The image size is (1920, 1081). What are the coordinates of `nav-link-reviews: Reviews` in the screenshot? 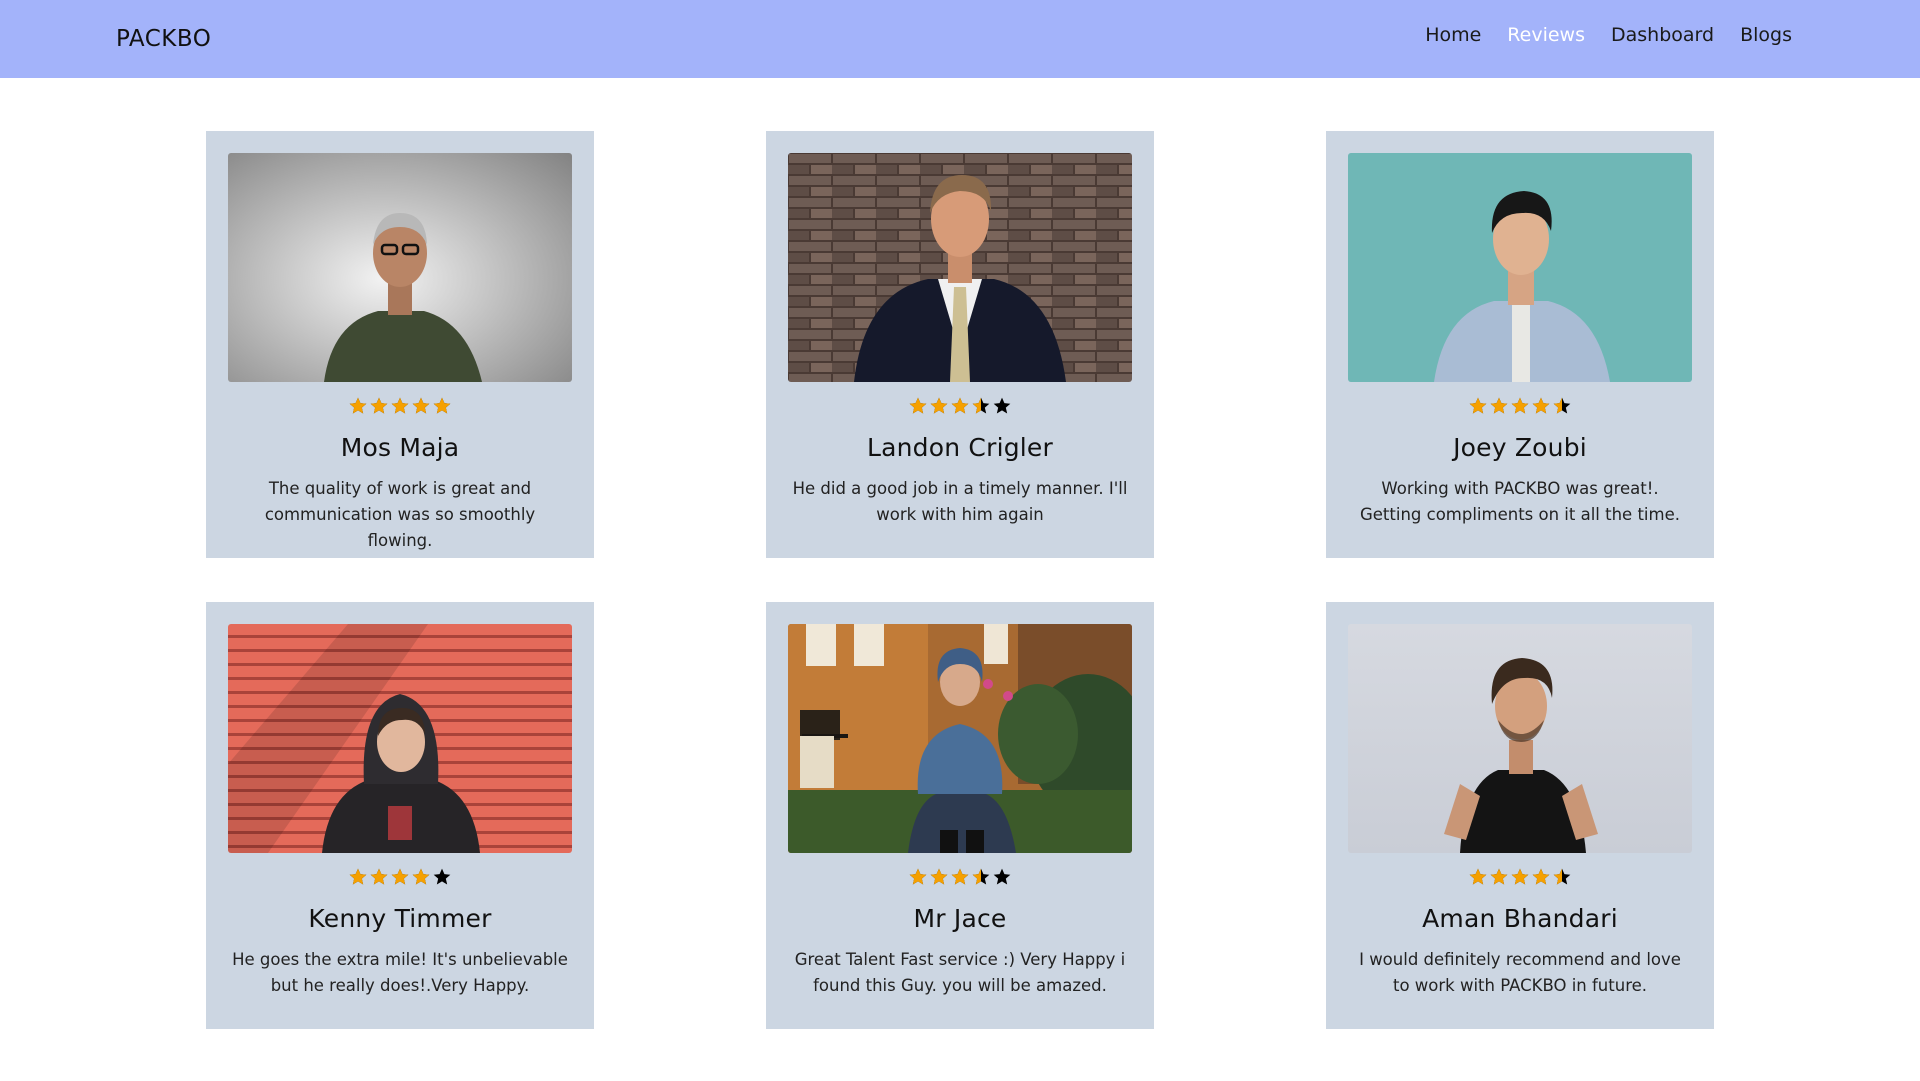 It's located at (1546, 35).